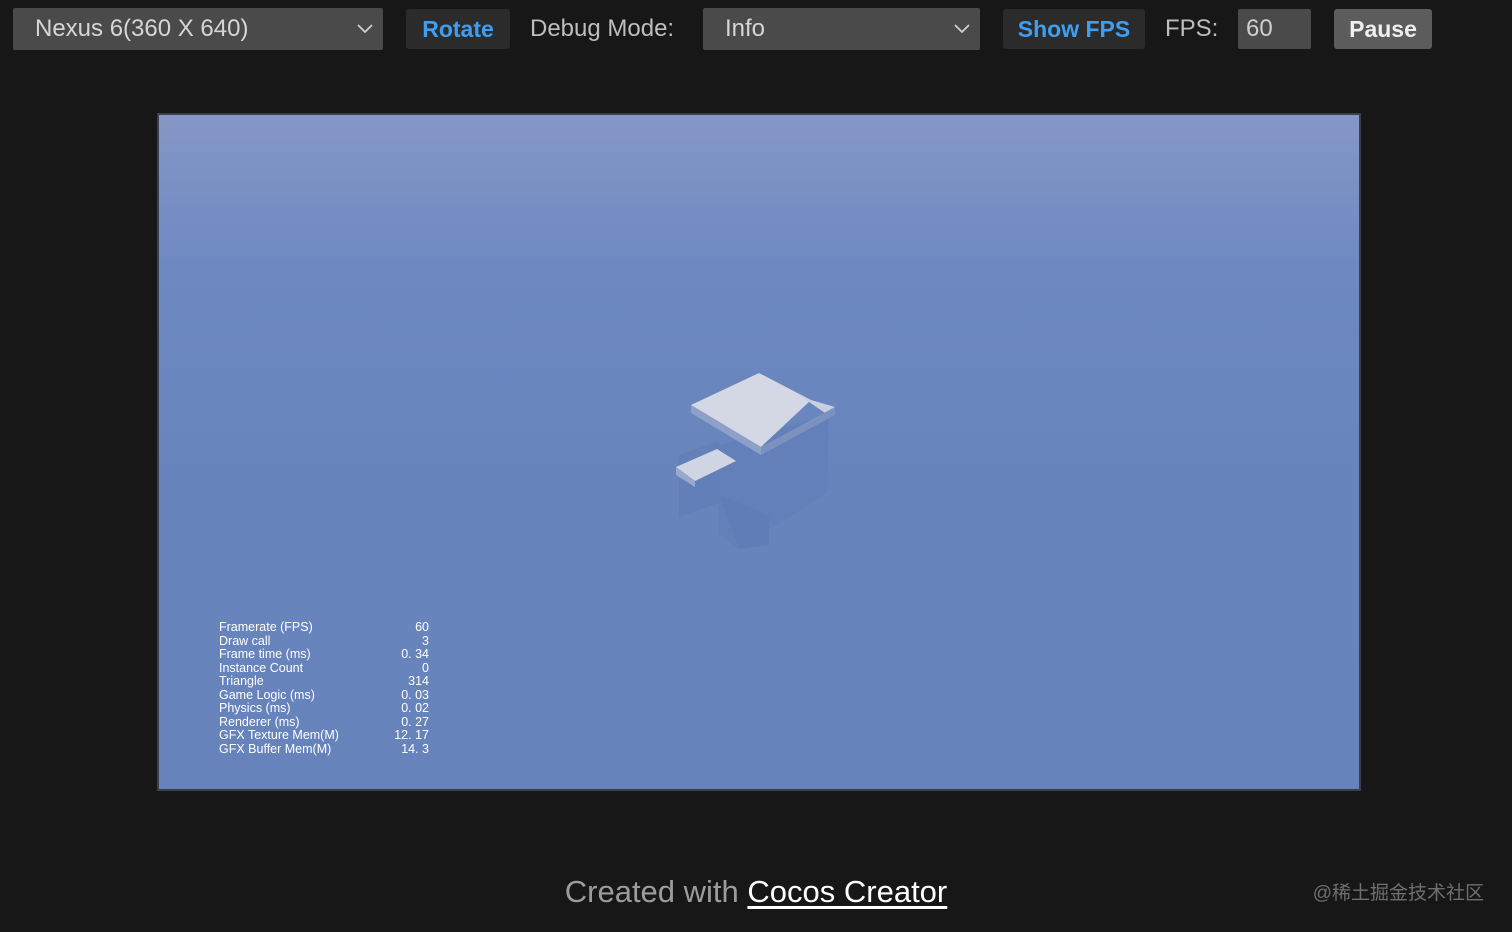 The width and height of the screenshot is (1512, 932). What do you see at coordinates (324, 627) in the screenshot?
I see `stat-row: Framerate (FPS) 60` at bounding box center [324, 627].